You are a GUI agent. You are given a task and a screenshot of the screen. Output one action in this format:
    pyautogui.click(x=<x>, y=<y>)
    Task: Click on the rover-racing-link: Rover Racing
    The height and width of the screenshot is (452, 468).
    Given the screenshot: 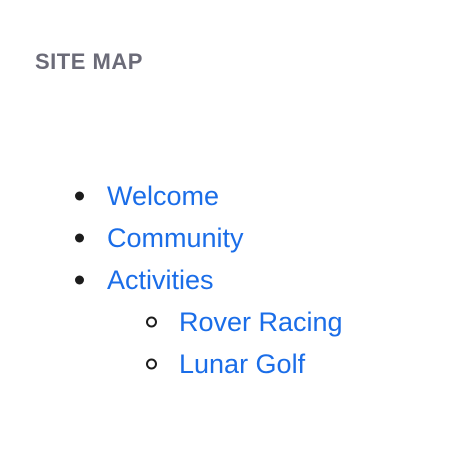 What is the action you would take?
    pyautogui.click(x=261, y=322)
    